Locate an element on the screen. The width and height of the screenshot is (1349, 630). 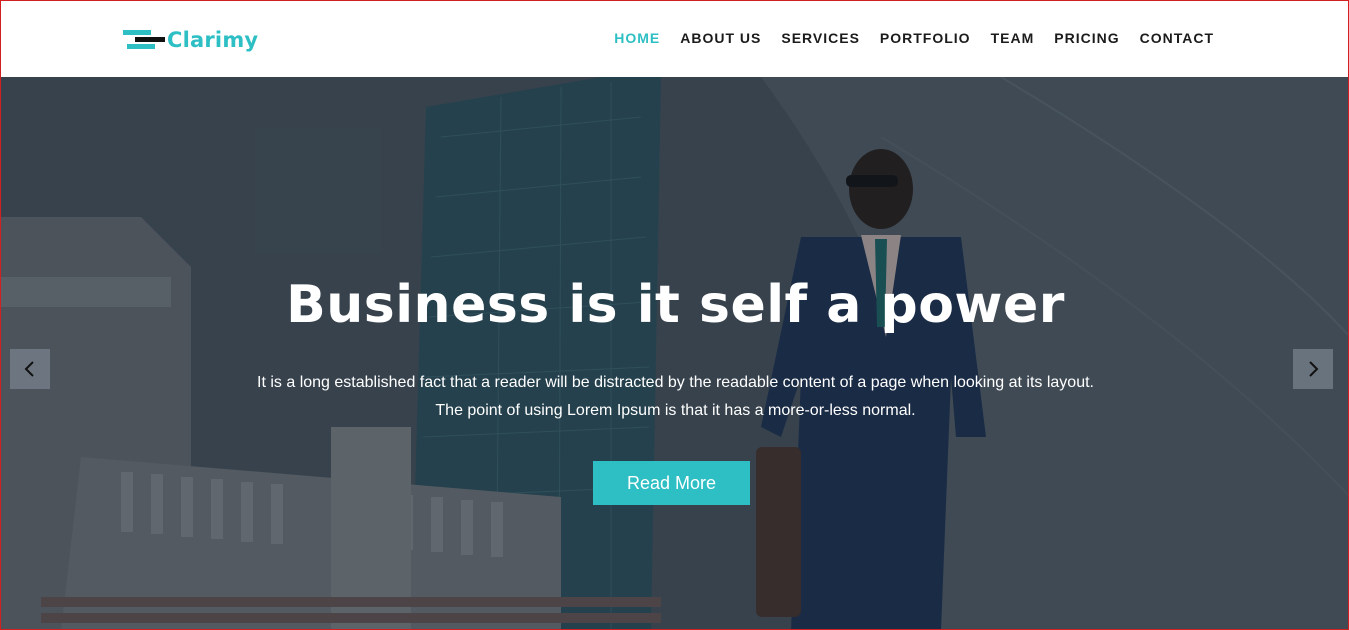
slider-prev-button is located at coordinates (30, 369).